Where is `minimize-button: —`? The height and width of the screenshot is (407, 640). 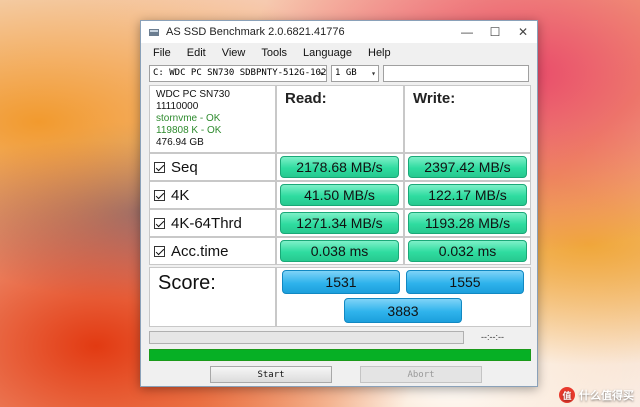
minimize-button: — is located at coordinates (467, 32).